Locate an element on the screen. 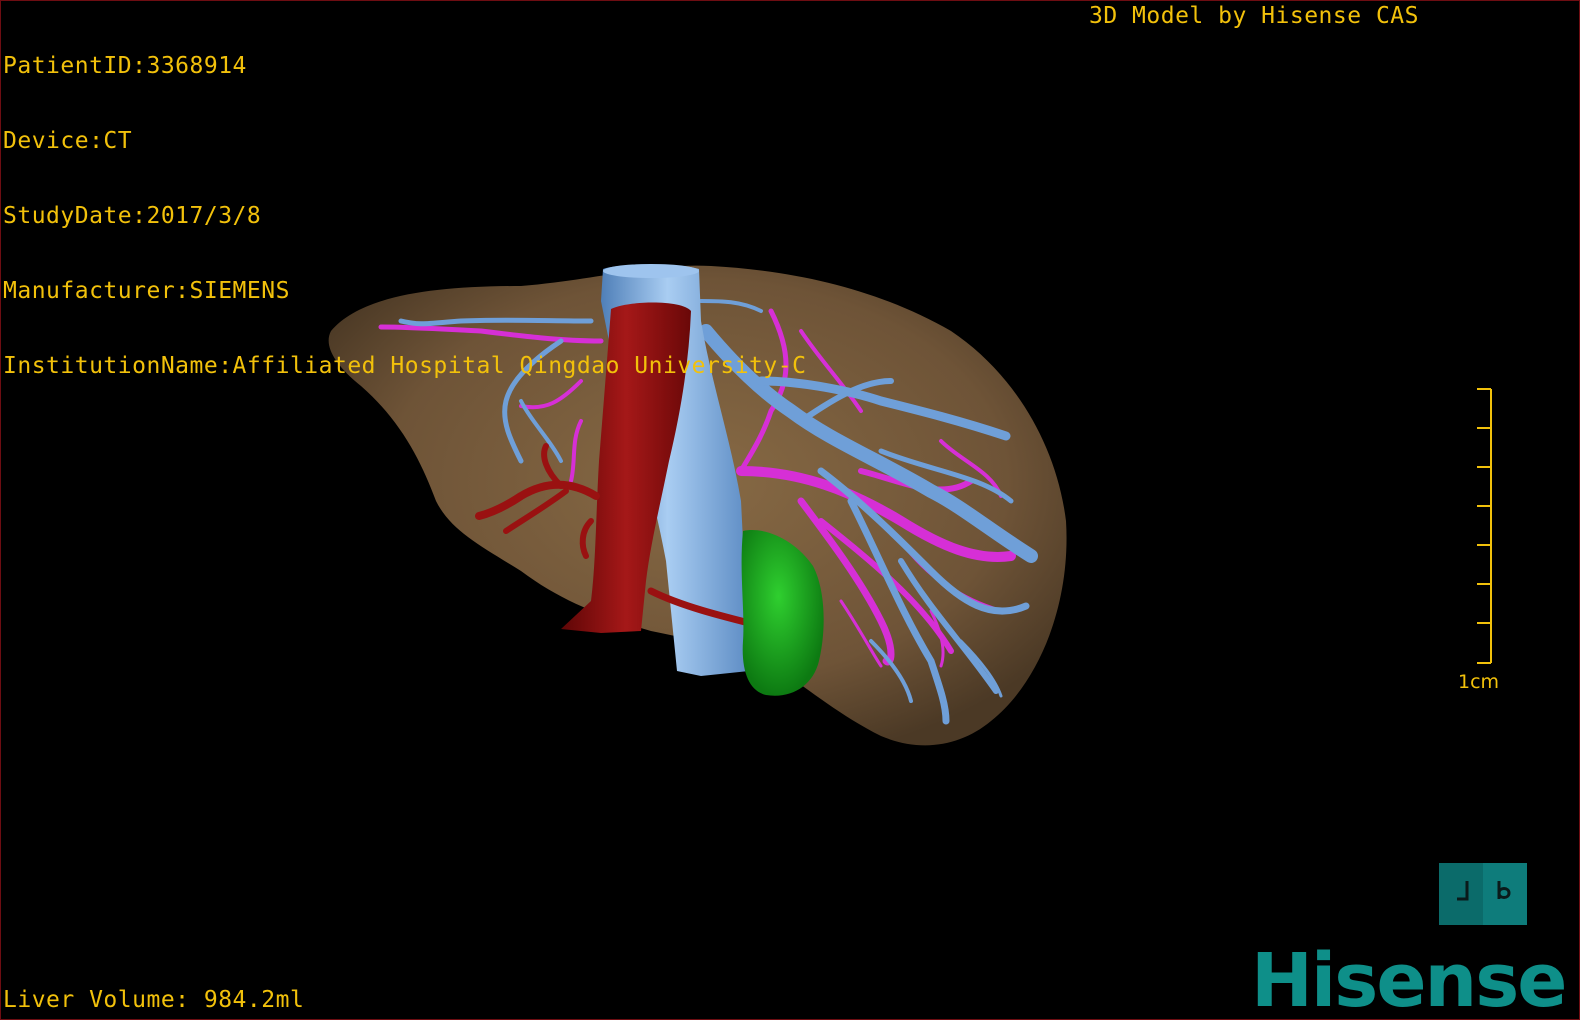 The height and width of the screenshot is (1020, 1580). hisense-logo: Hisense is located at coordinates (1409, 979).